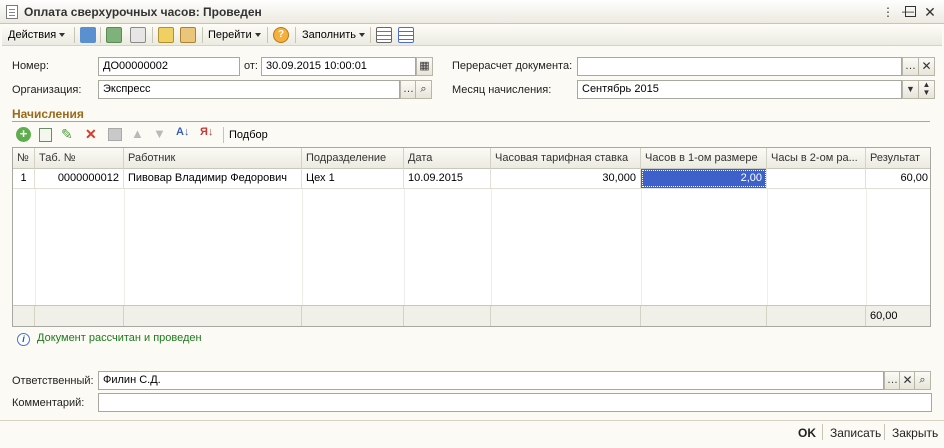 This screenshot has width=944, height=448. What do you see at coordinates (91, 134) in the screenshot?
I see `delete-icon: ✕` at bounding box center [91, 134].